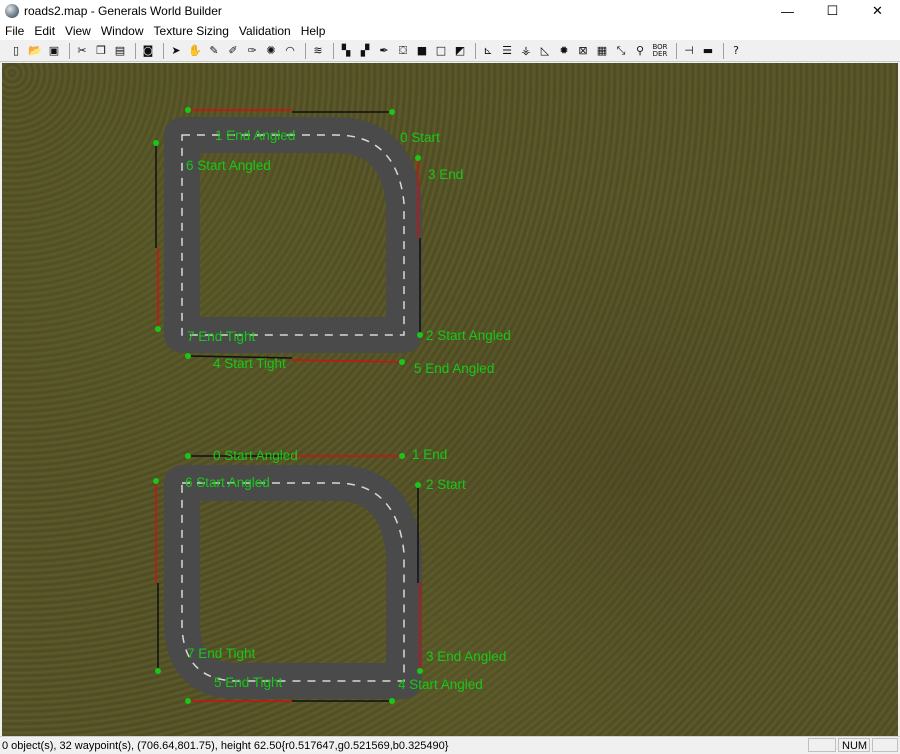 The image size is (900, 754). I want to click on scale-icon: ⊣, so click(689, 51).